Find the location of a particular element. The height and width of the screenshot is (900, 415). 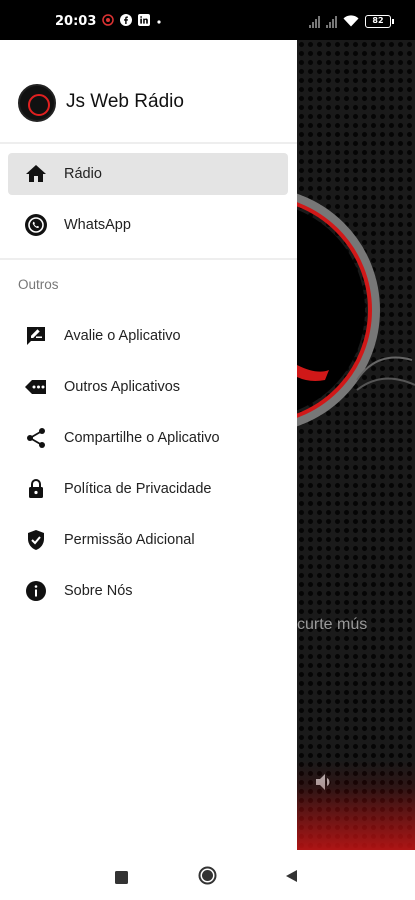

home-button is located at coordinates (207, 877).